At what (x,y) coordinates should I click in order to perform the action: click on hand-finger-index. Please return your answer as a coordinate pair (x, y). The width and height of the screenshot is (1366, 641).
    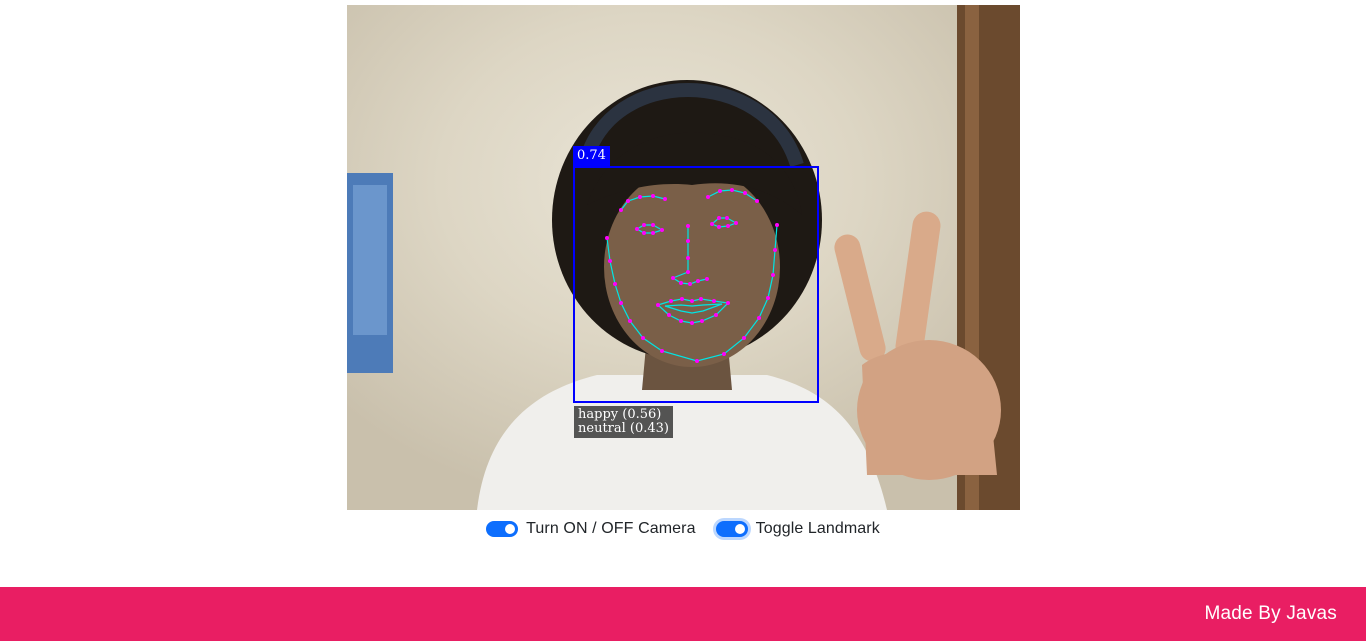
    Looking at the image, I should click on (860, 298).